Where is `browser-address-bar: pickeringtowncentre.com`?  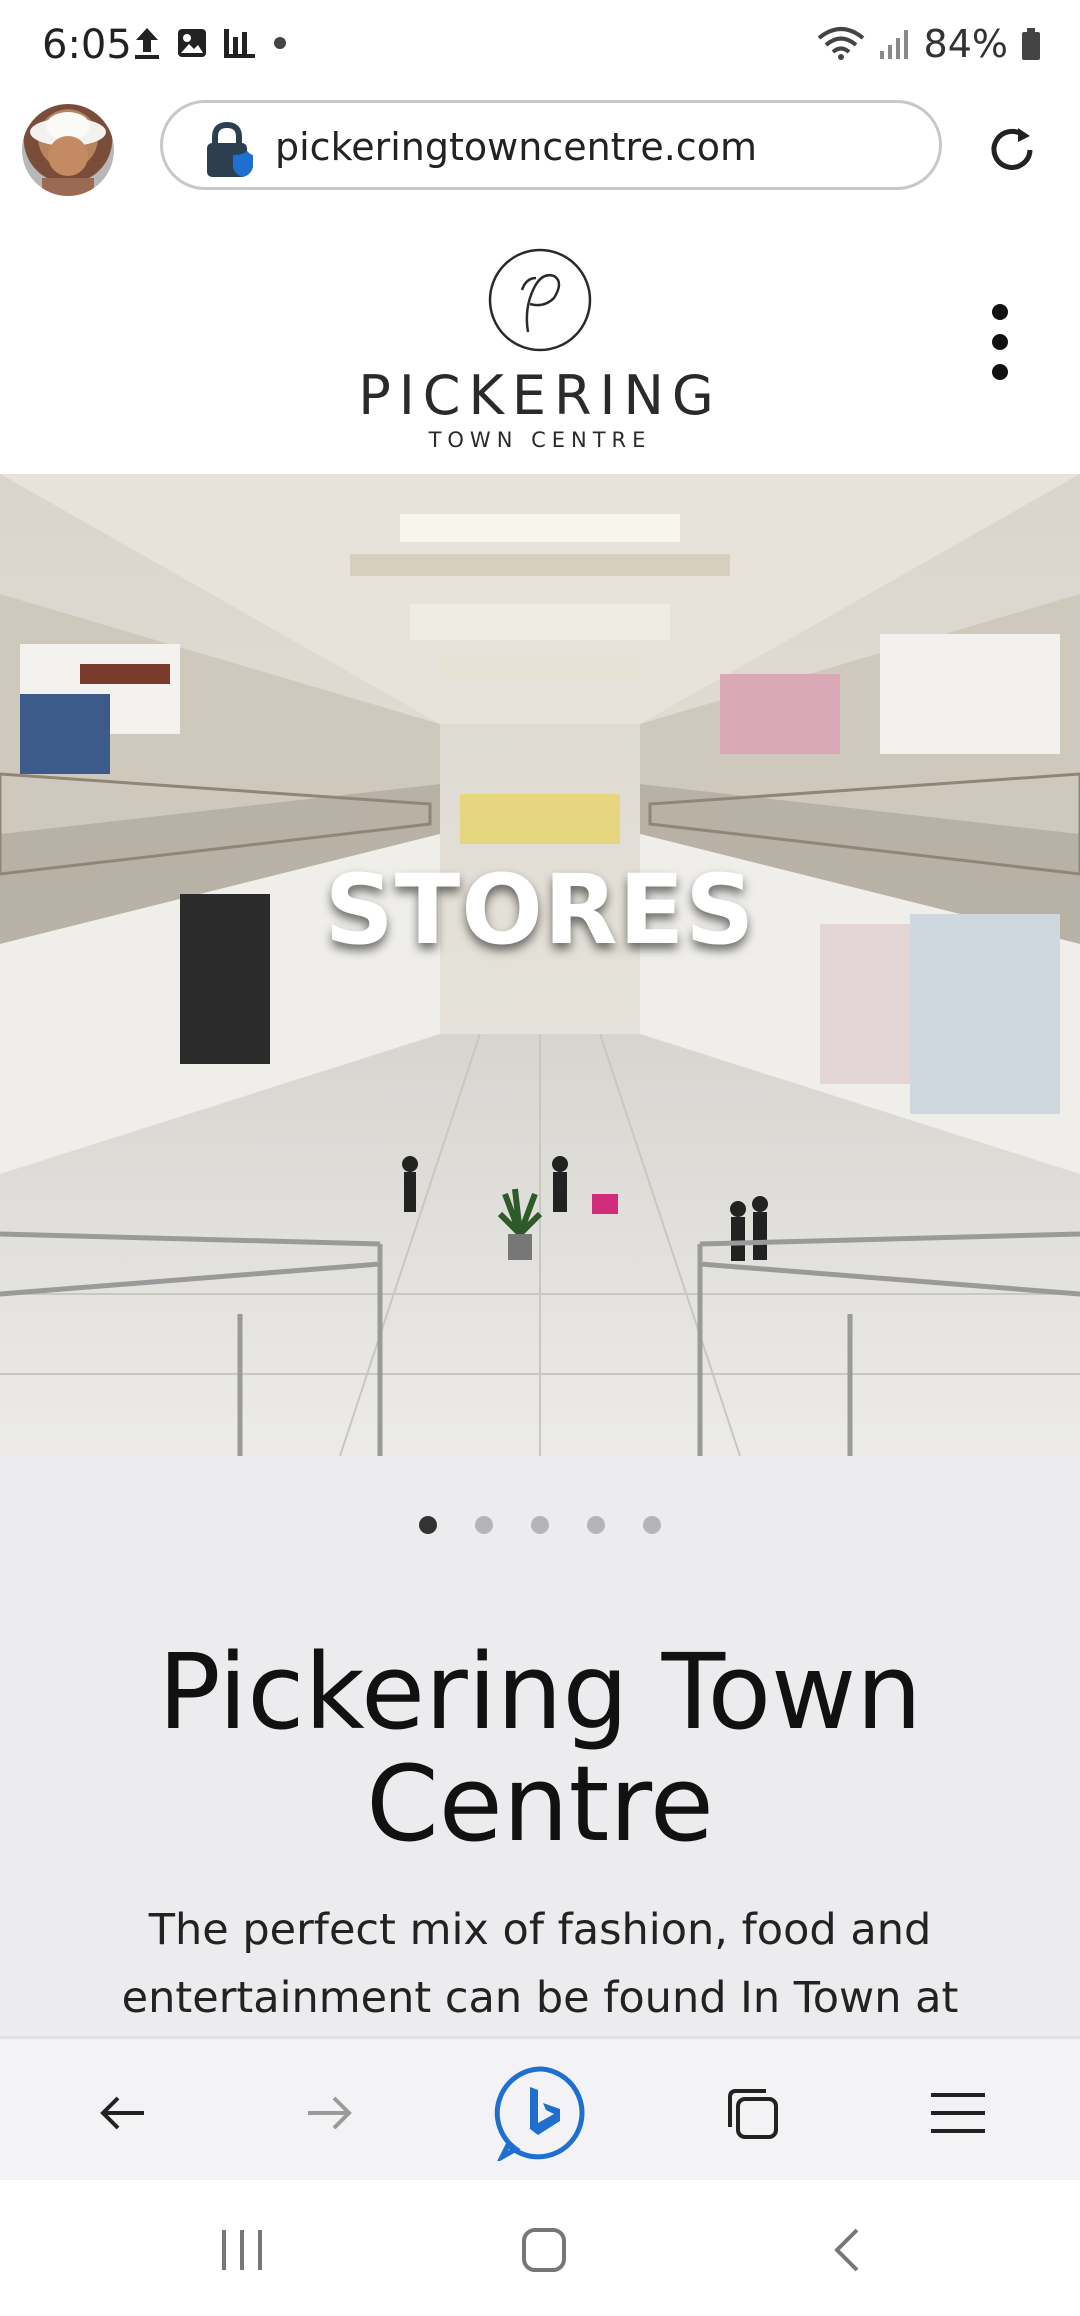 browser-address-bar: pickeringtowncentre.com is located at coordinates (540, 160).